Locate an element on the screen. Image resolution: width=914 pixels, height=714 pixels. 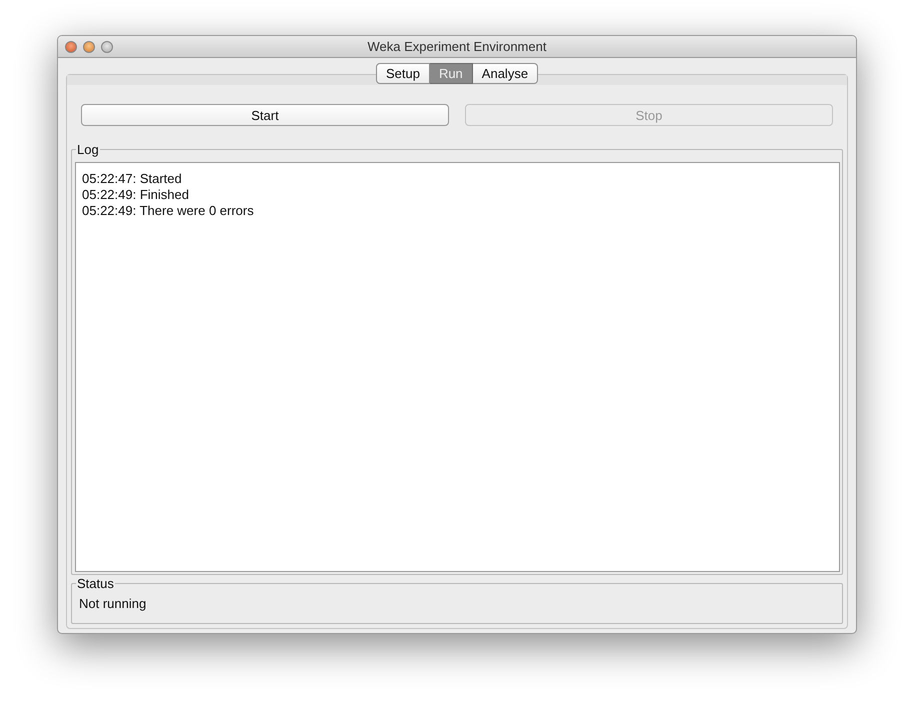
minimize-button is located at coordinates (89, 46).